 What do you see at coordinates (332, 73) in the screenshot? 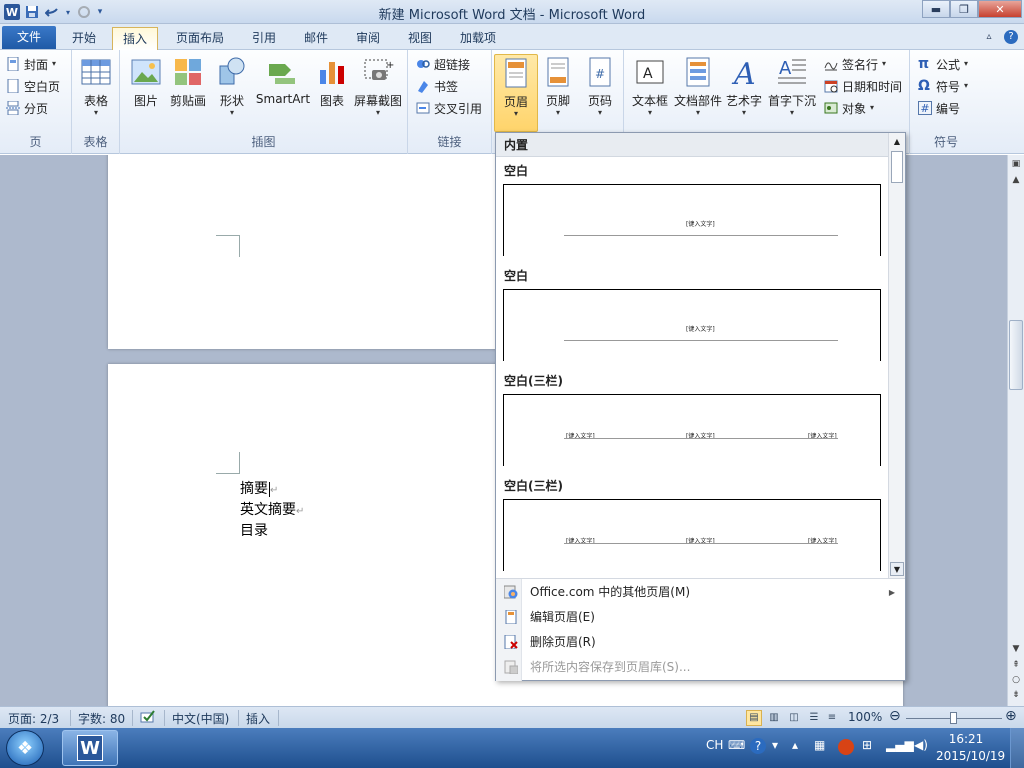
I see `chart-icon` at bounding box center [332, 73].